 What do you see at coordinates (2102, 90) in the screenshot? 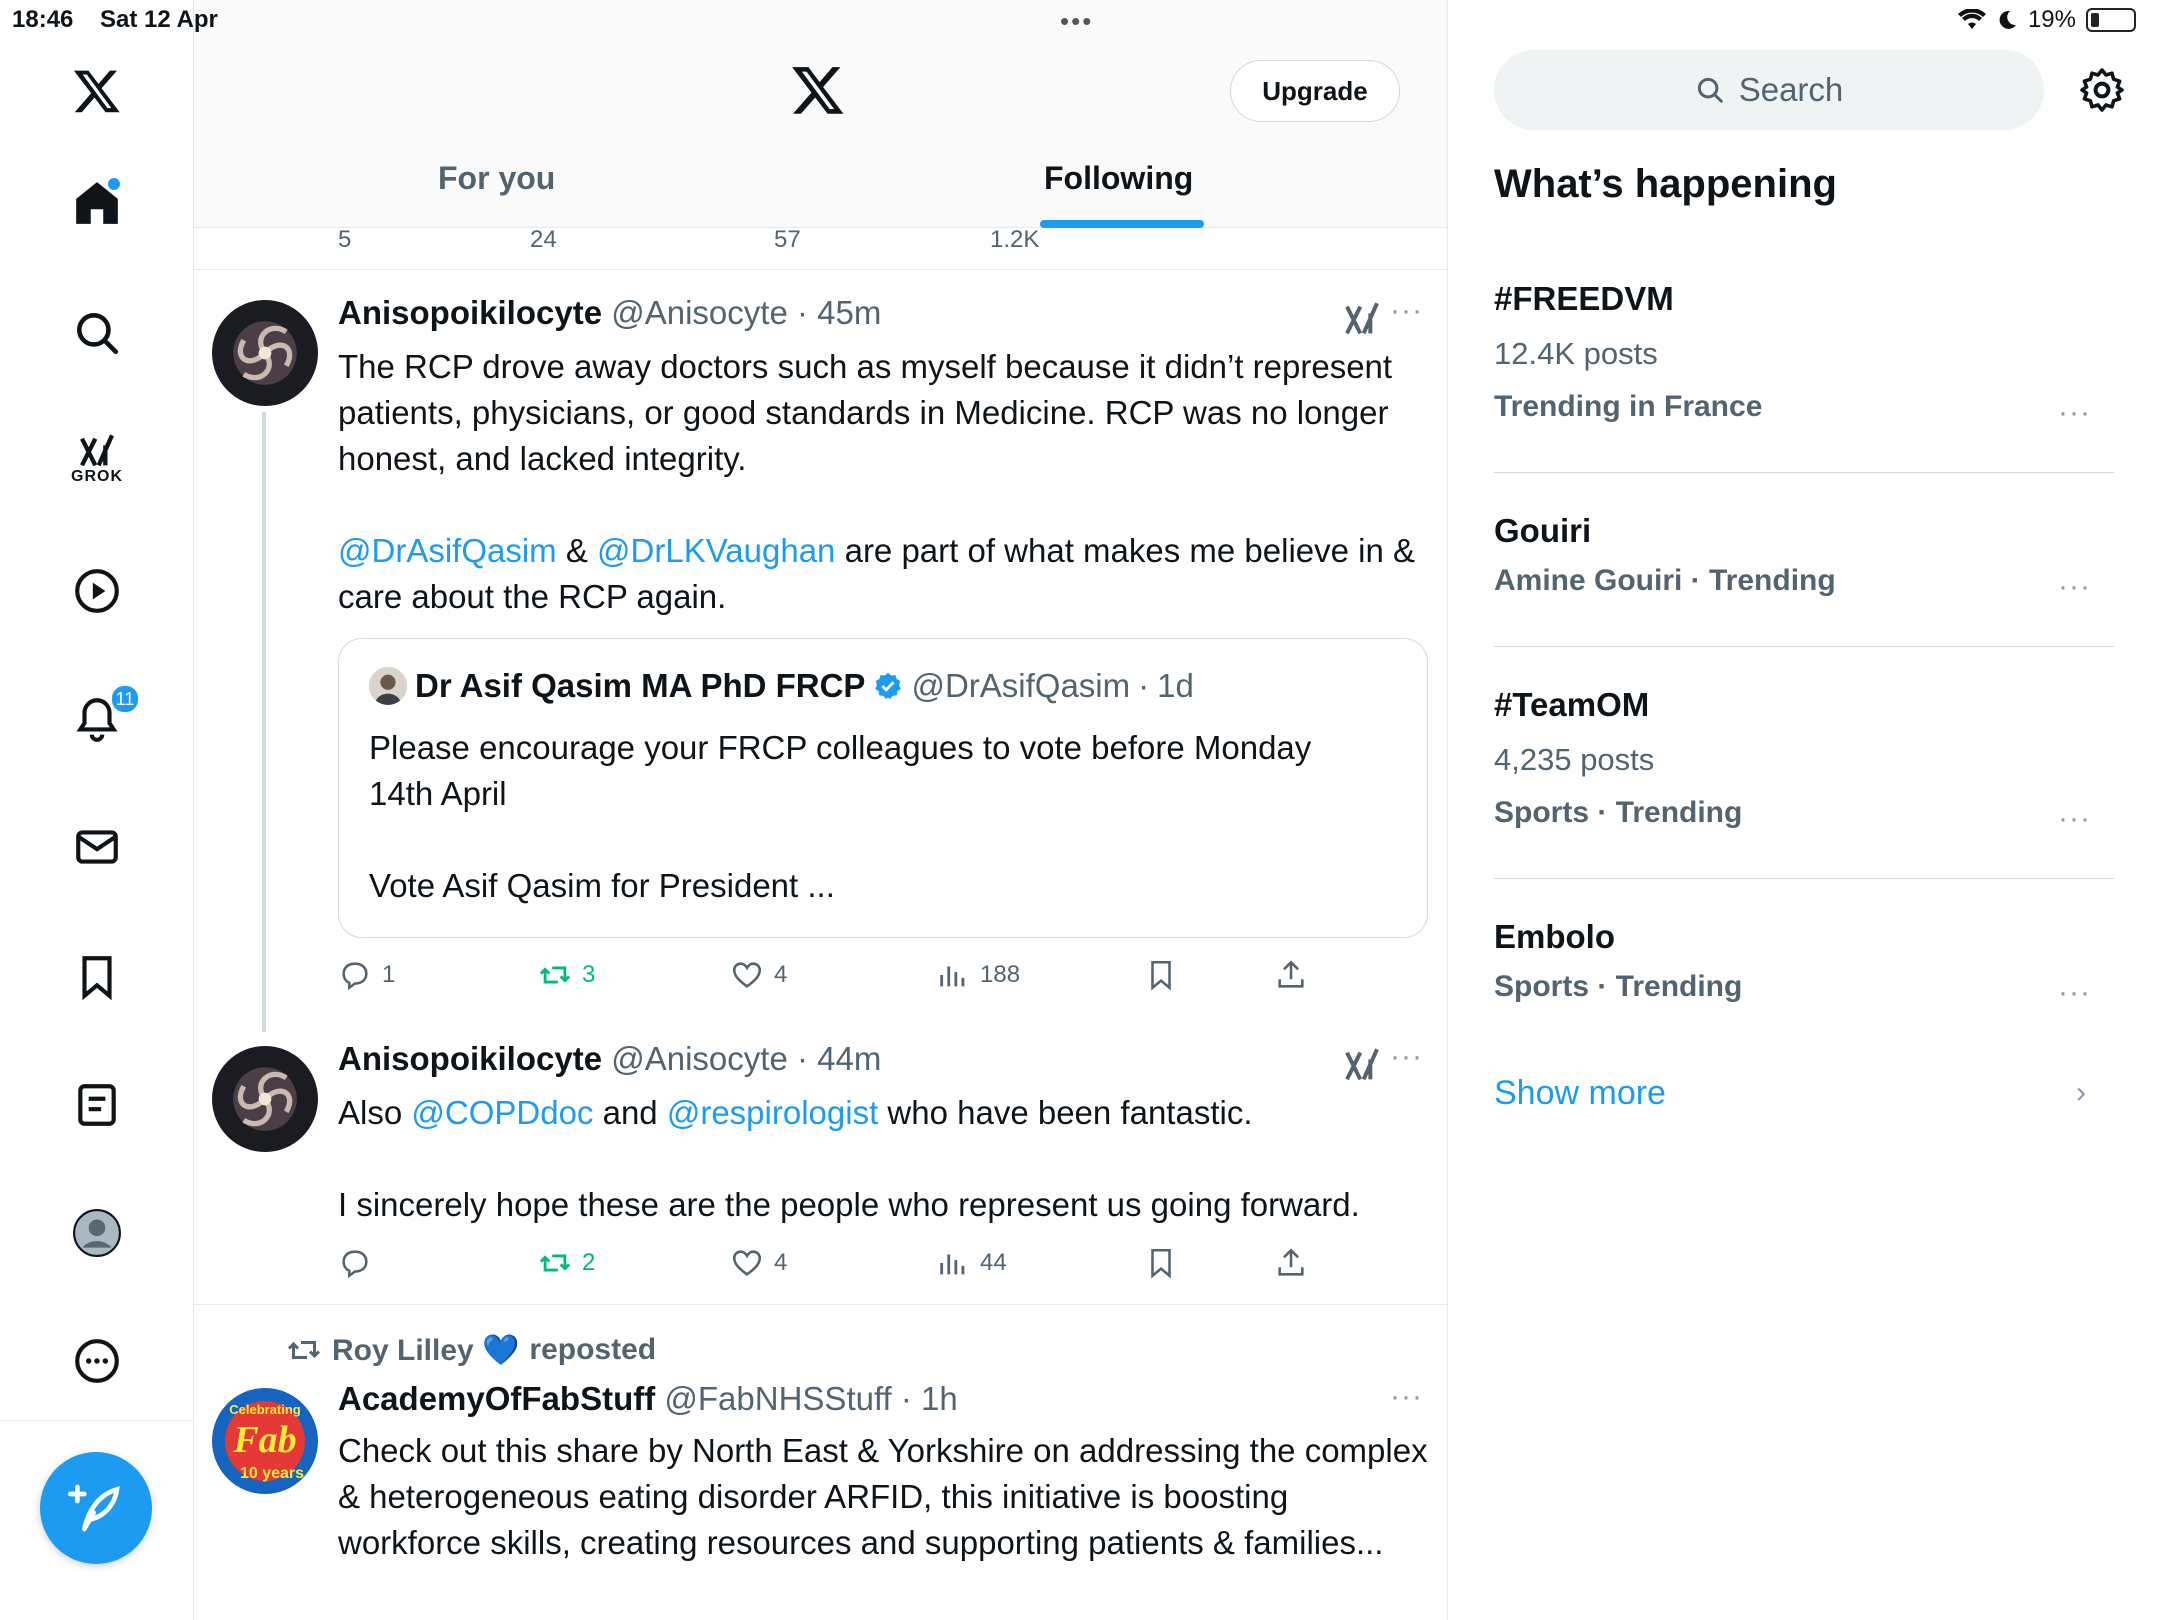
I see `gear-icon` at bounding box center [2102, 90].